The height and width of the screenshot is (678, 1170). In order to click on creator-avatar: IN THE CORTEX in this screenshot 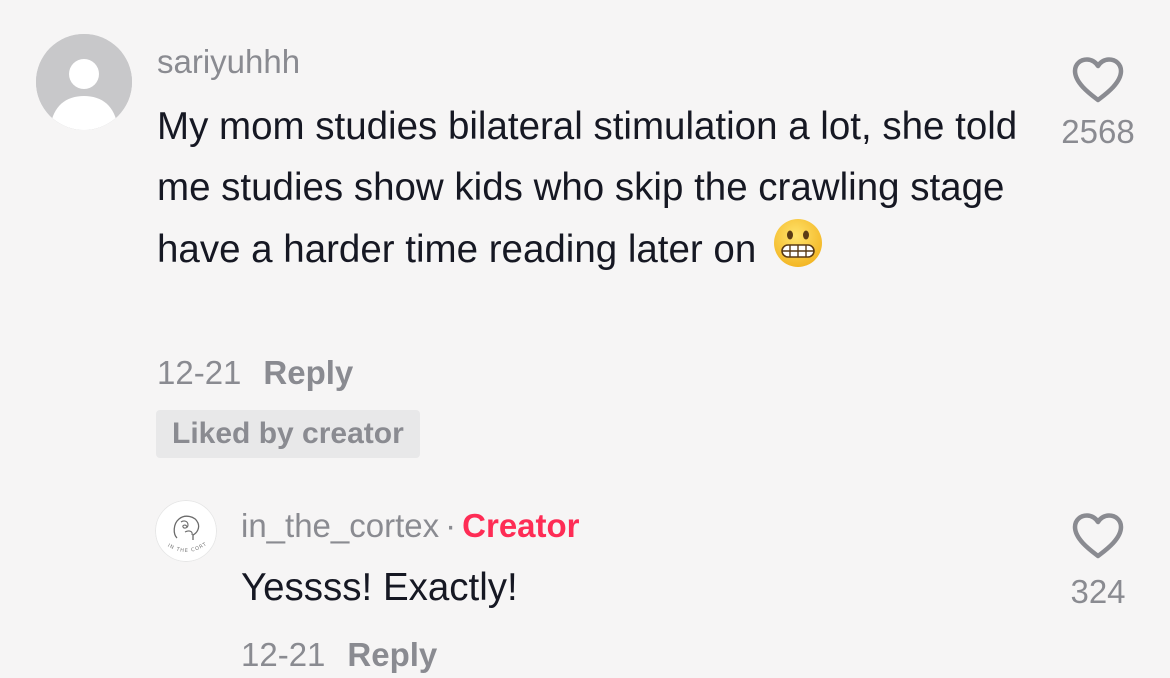, I will do `click(186, 531)`.